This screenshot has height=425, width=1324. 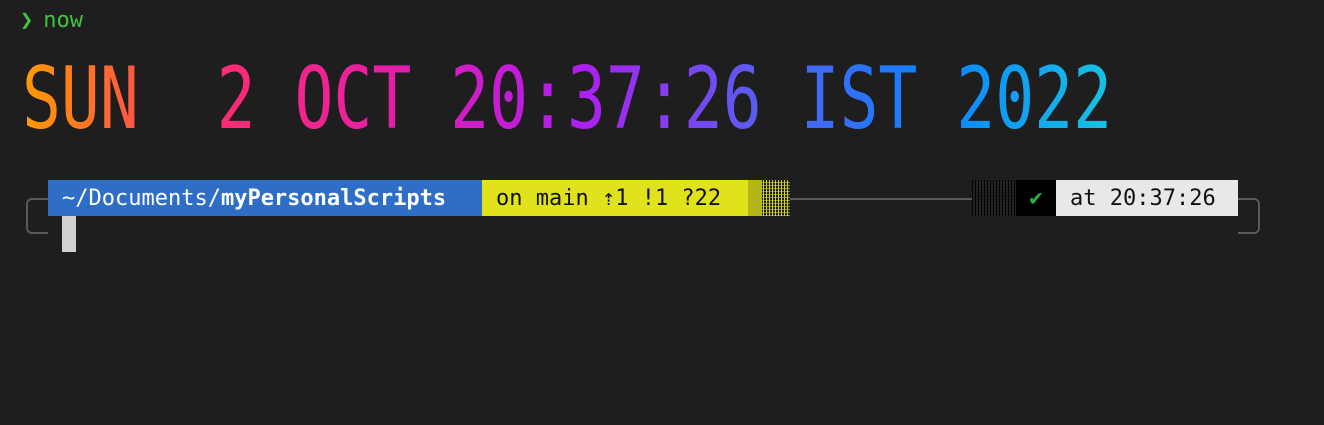 I want to click on prompt-filler-line, so click(x=881, y=199).